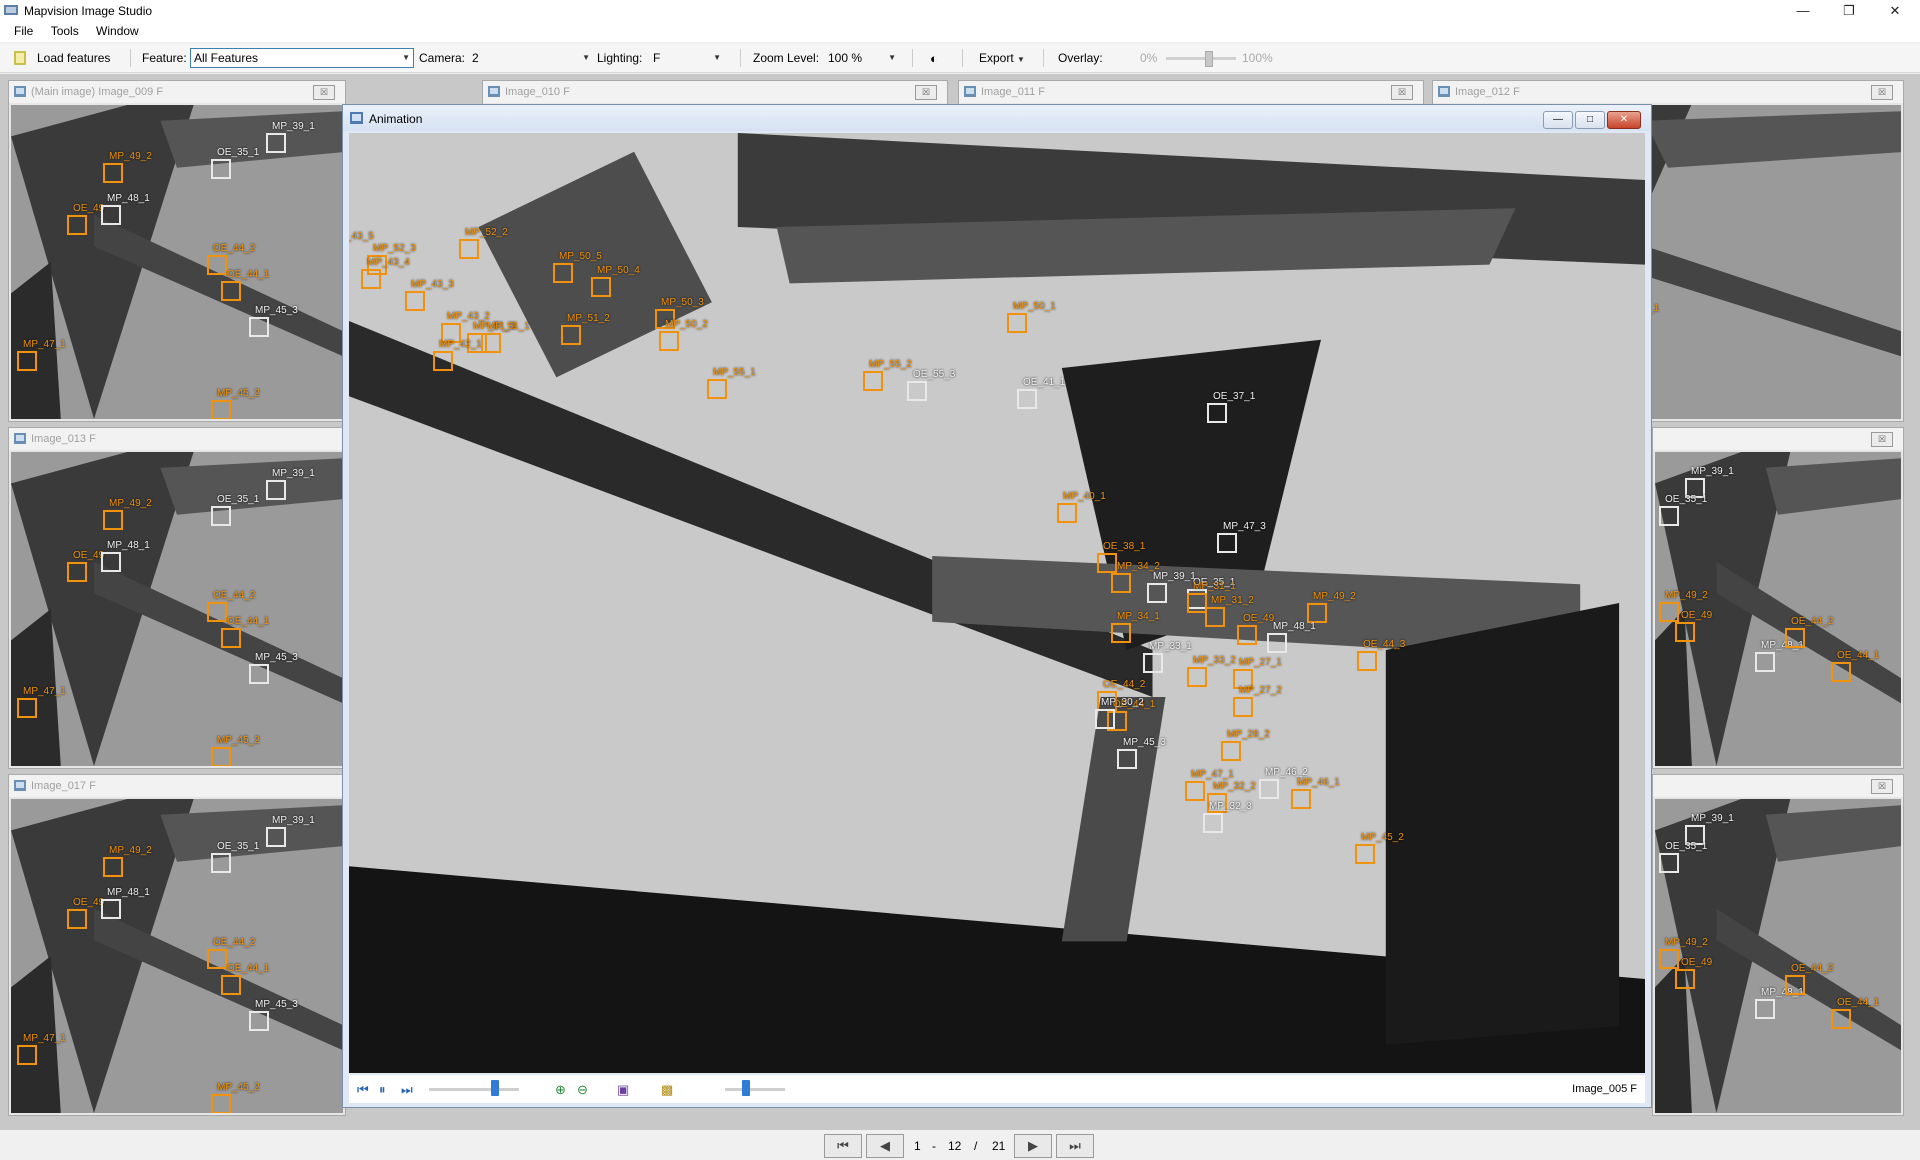 The width and height of the screenshot is (1920, 1160). Describe the element at coordinates (1009, 60) in the screenshot. I see `export-menu-button: Export ▼` at that location.